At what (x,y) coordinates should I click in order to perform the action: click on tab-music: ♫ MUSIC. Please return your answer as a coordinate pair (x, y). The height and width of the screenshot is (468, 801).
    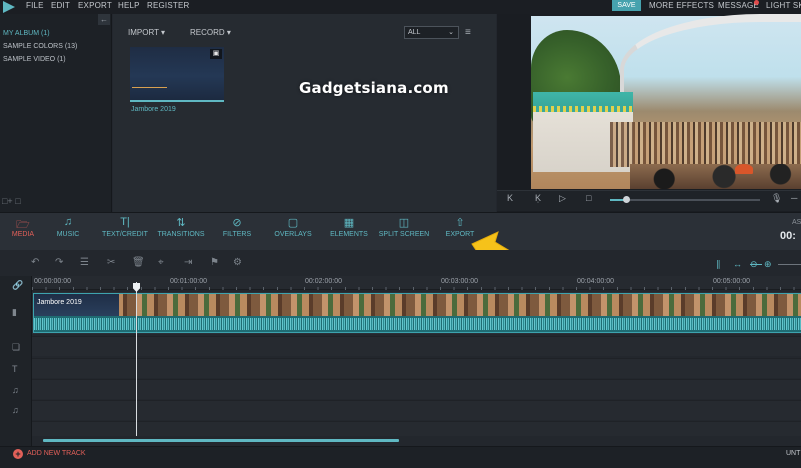
    Looking at the image, I should click on (68, 227).